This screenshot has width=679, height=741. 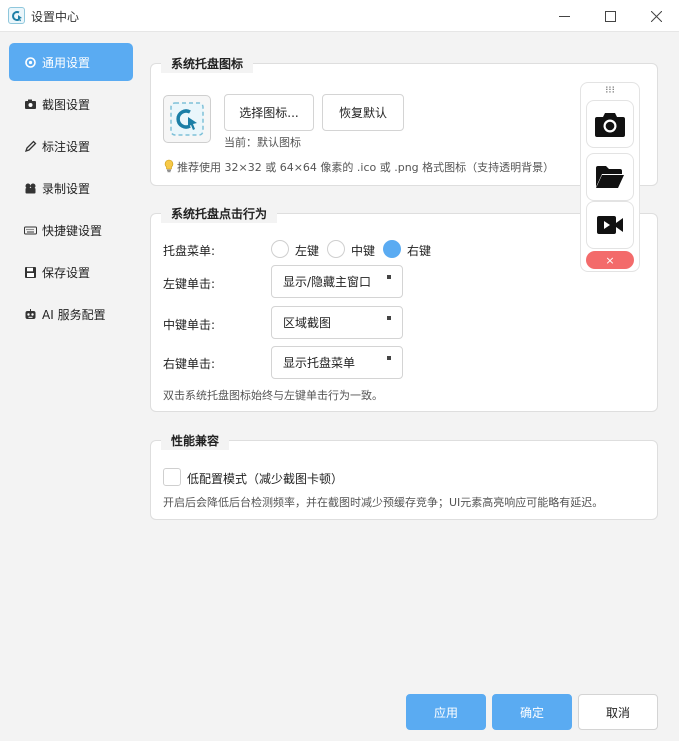 I want to click on tray-icon-preview, so click(x=187, y=119).